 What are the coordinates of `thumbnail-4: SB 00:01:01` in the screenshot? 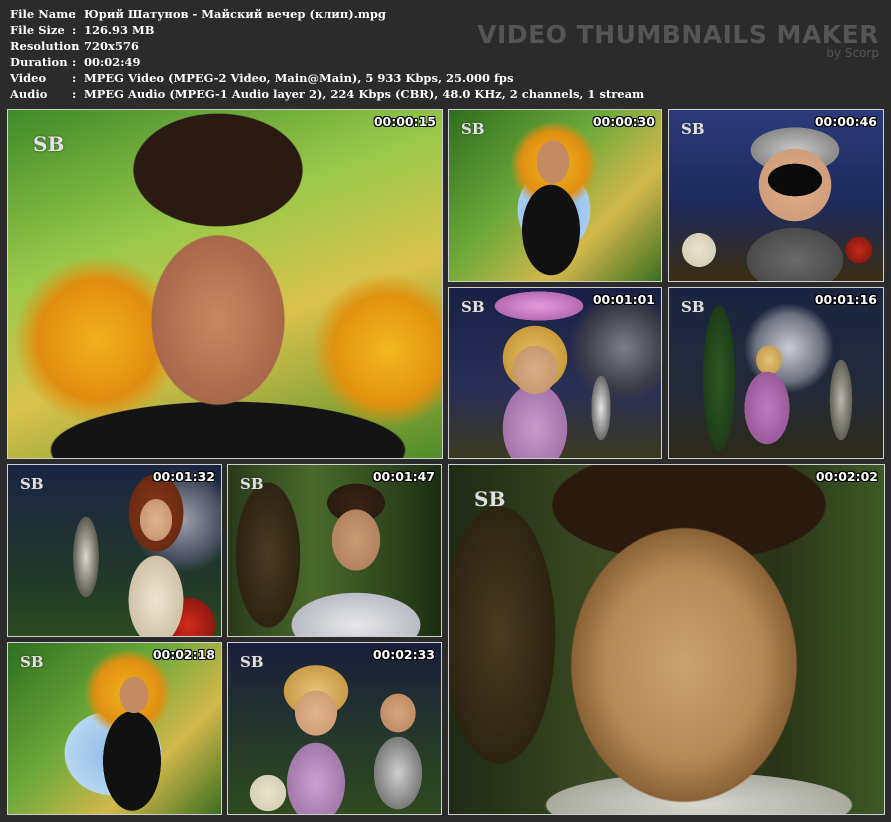 It's located at (555, 373).